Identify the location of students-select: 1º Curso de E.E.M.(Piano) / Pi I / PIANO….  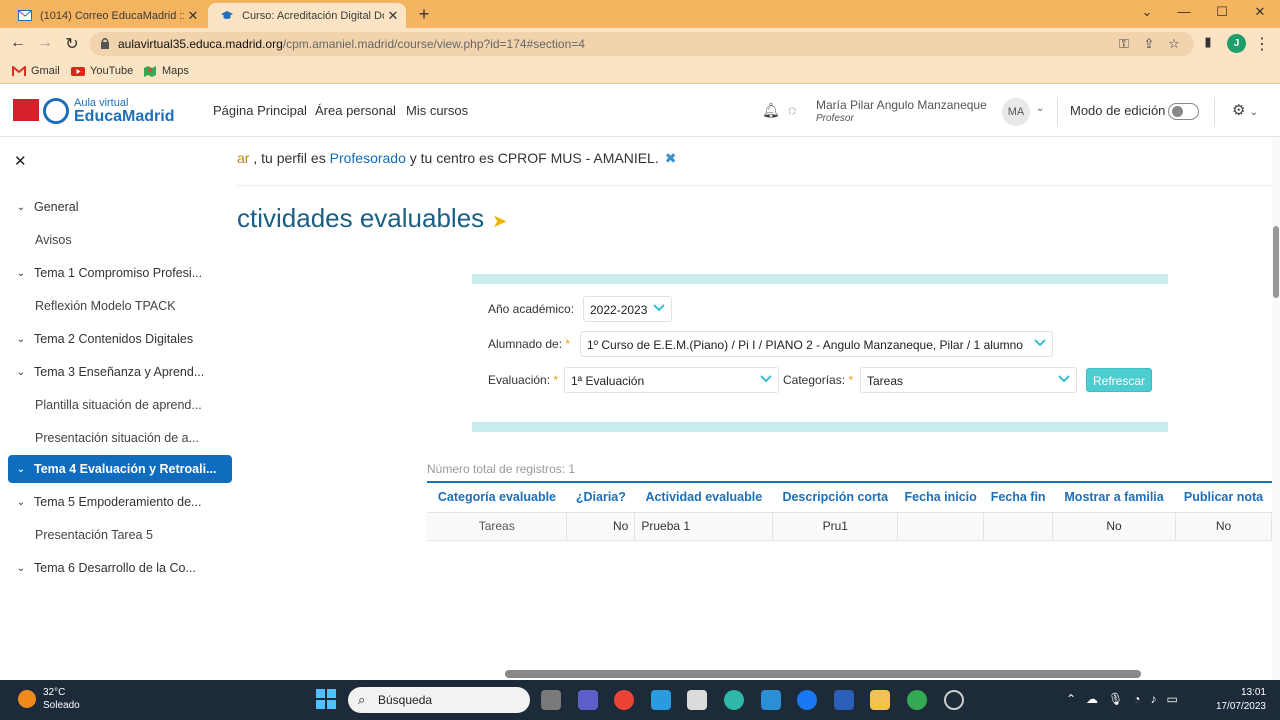
(816, 344).